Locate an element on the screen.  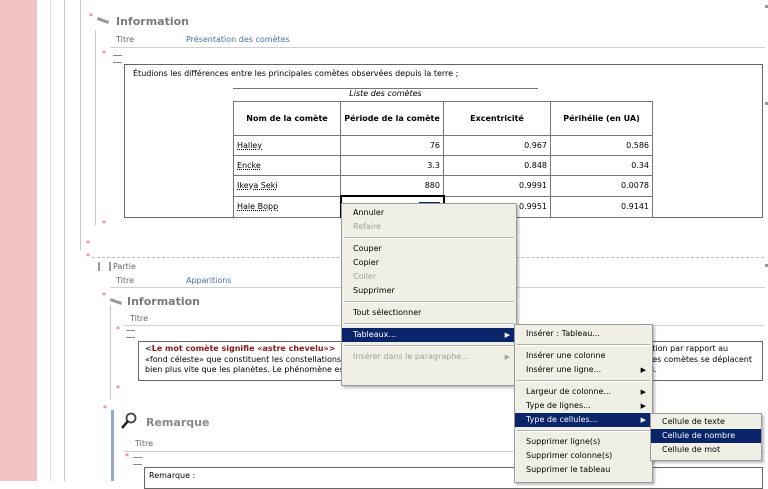
menu-item-coller: Coller is located at coordinates (429, 277).